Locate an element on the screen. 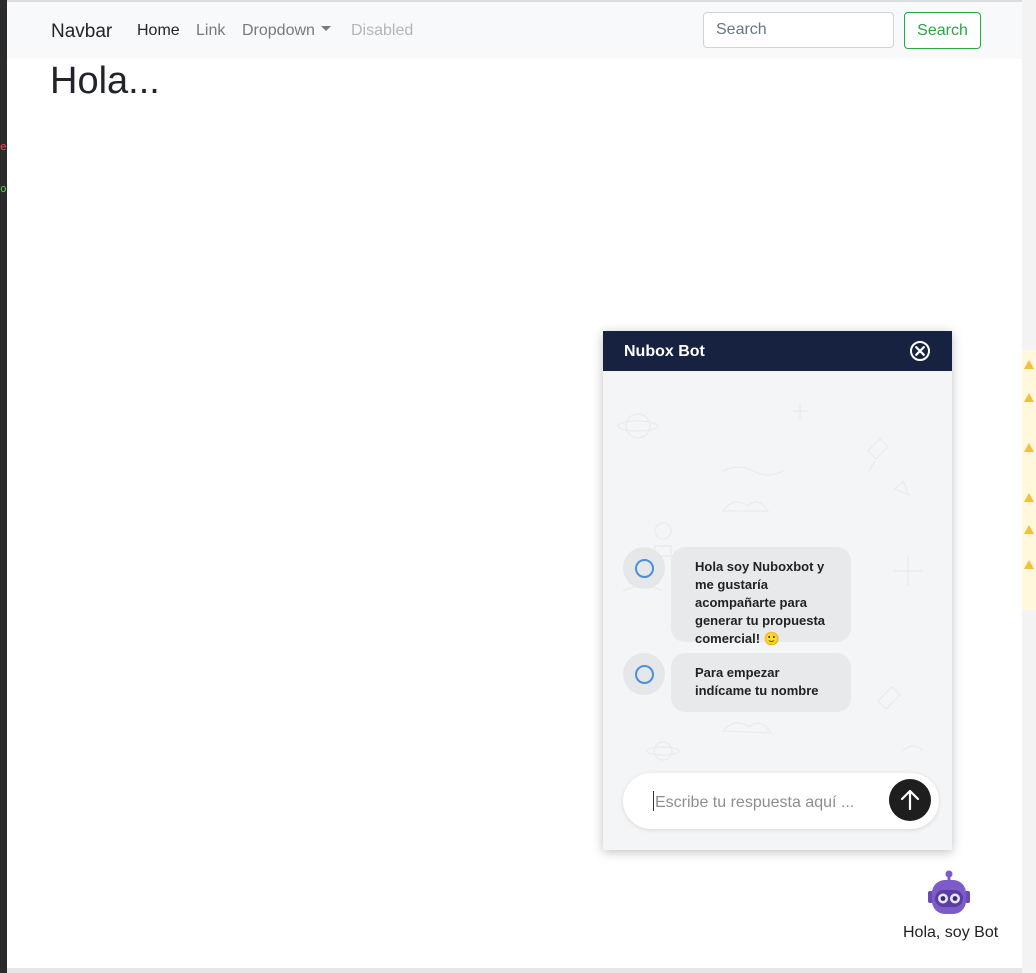 The width and height of the screenshot is (1036, 973). caret-down-icon is located at coordinates (325, 29).